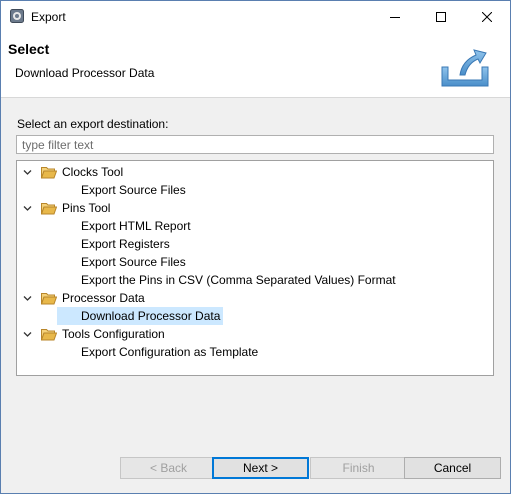 Image resolution: width=511 pixels, height=494 pixels. Describe the element at coordinates (255, 316) in the screenshot. I see `tree-item-download-processor-data: Download Processor Data` at that location.